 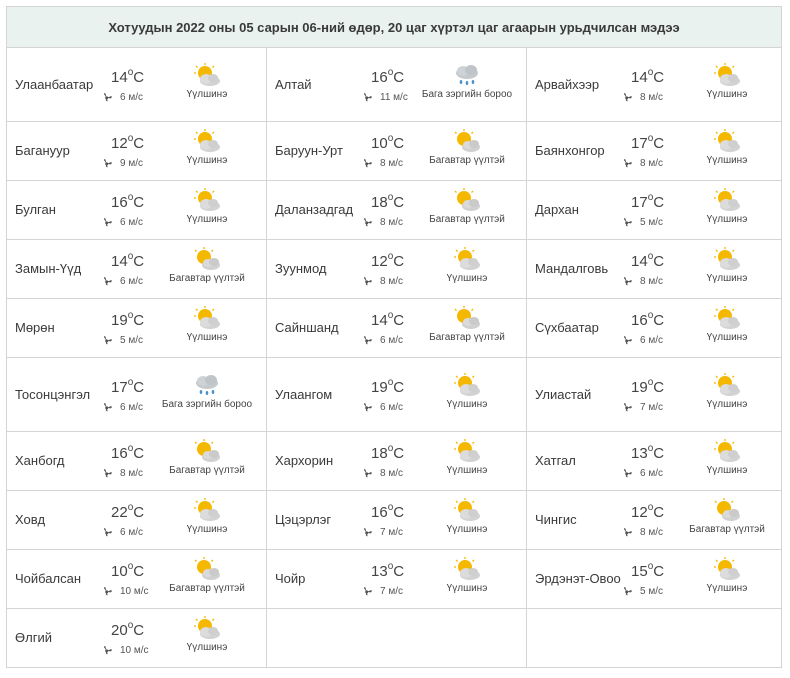 What do you see at coordinates (314, 209) in the screenshot?
I see `city-name: Даланзадгад` at bounding box center [314, 209].